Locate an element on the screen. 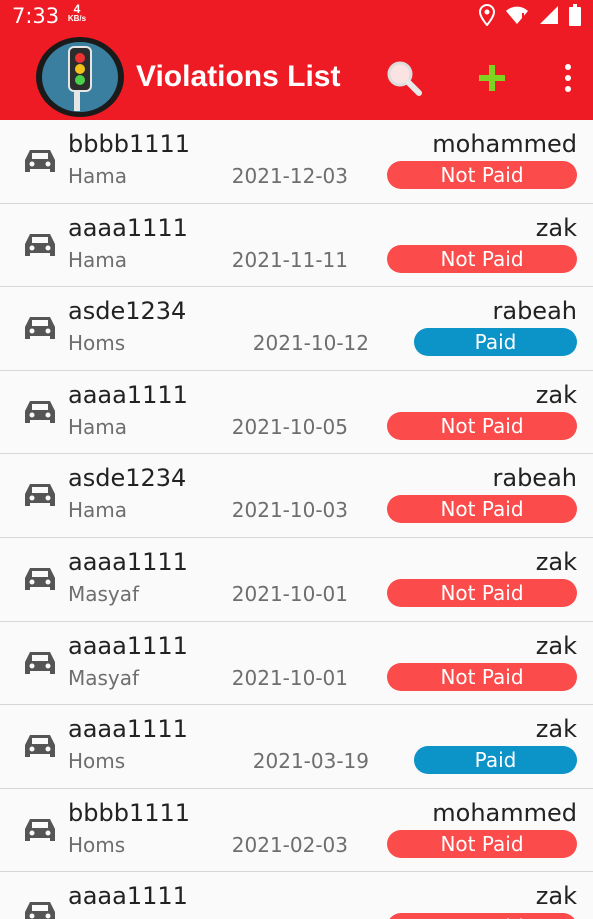 The height and width of the screenshot is (919, 593). list-item: asde1234 Hama 2021-10-03 rabeah Not Paid is located at coordinates (296, 496).